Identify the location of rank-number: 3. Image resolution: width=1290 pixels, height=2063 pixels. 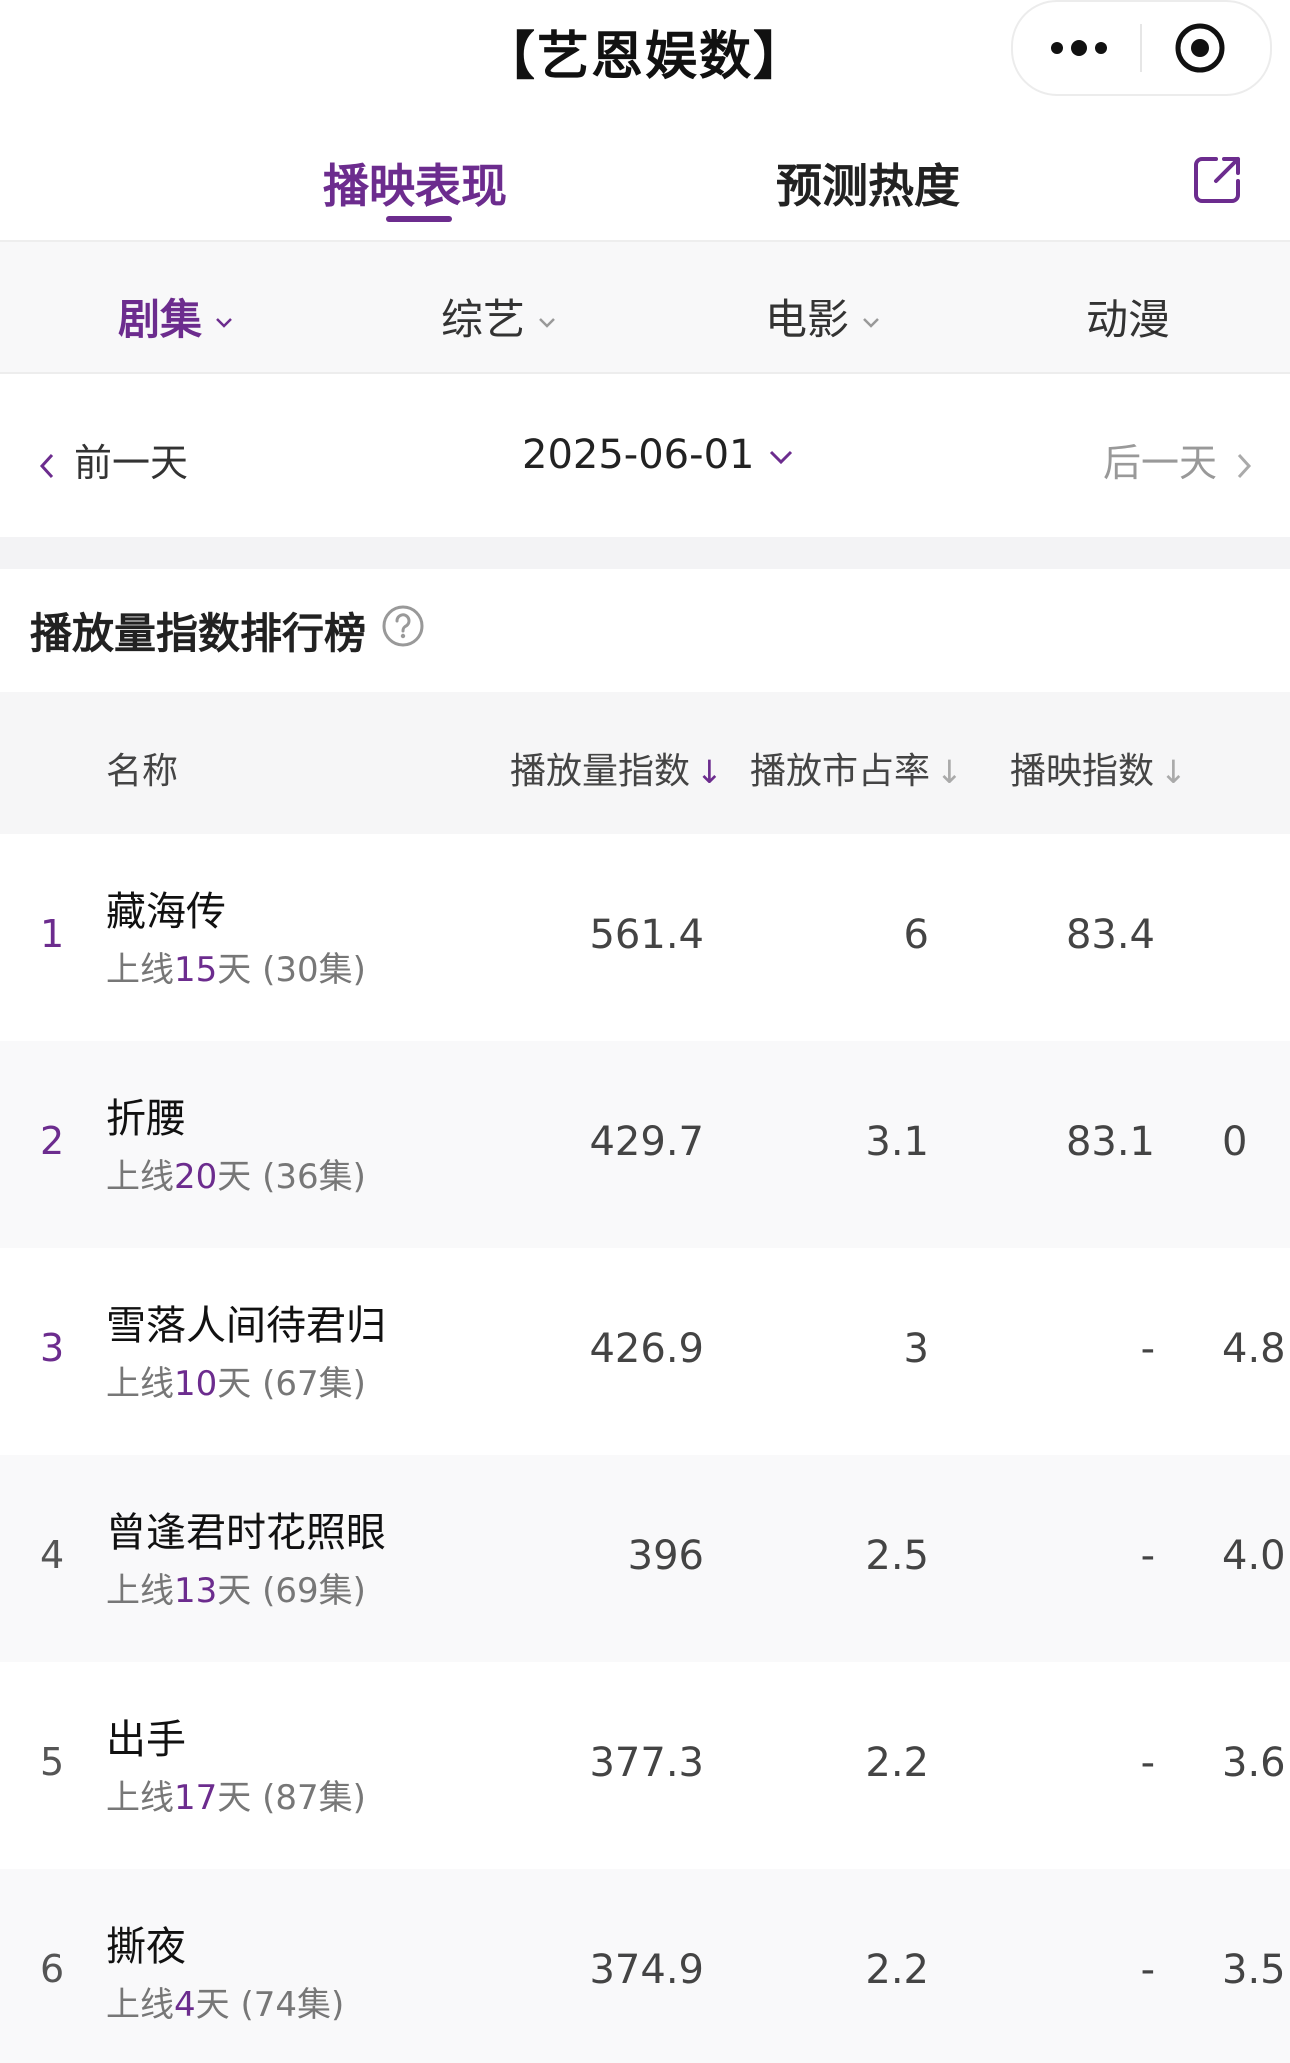
(52, 1348).